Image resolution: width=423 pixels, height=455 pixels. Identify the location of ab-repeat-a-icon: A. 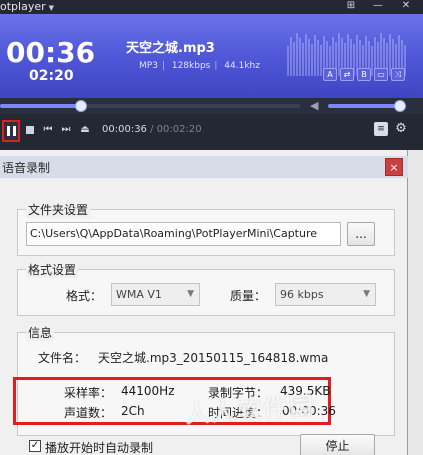
(330, 74).